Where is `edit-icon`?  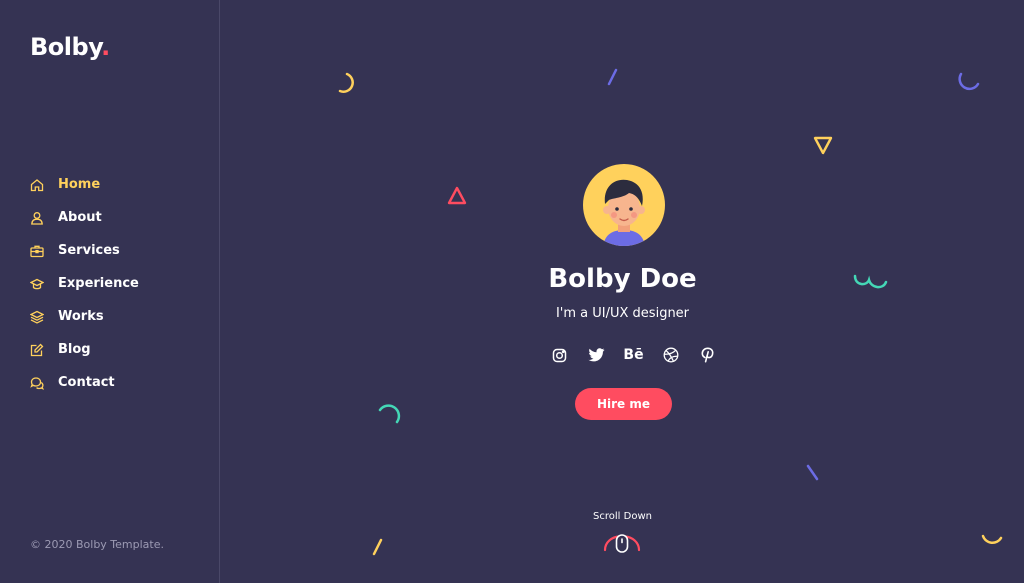 edit-icon is located at coordinates (37, 350).